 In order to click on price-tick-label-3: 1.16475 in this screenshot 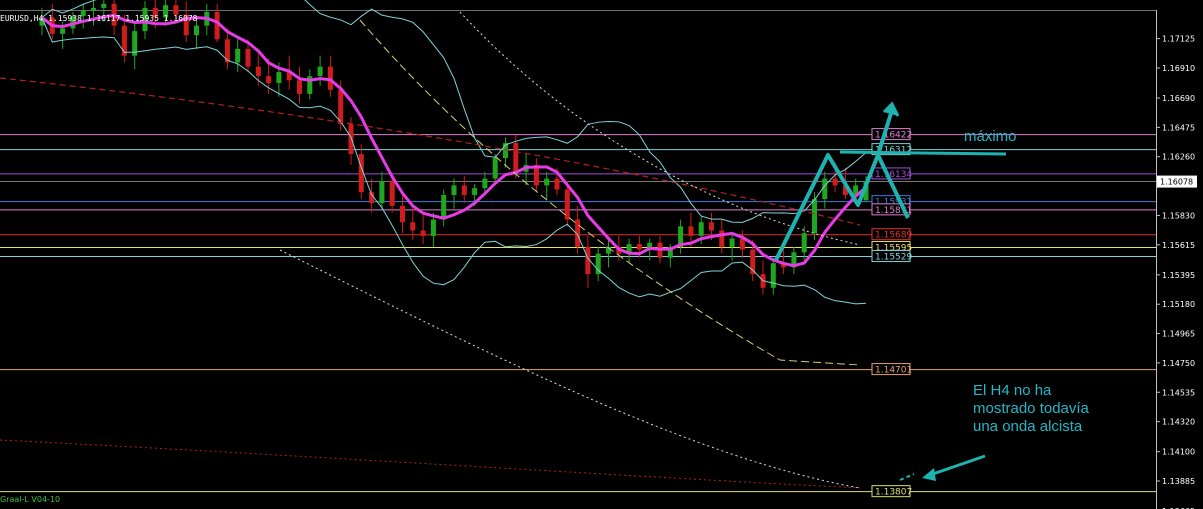, I will do `click(1178, 127)`.